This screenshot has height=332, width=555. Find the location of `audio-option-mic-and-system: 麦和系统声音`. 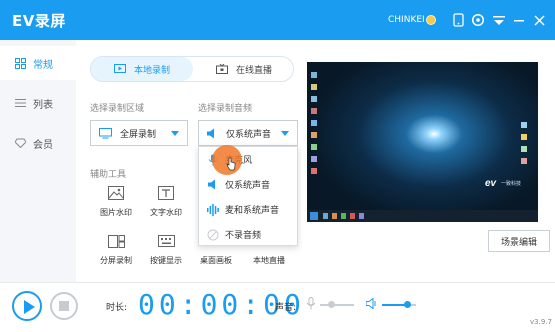

audio-option-mic-and-system: 麦和系统声音 is located at coordinates (249, 209).